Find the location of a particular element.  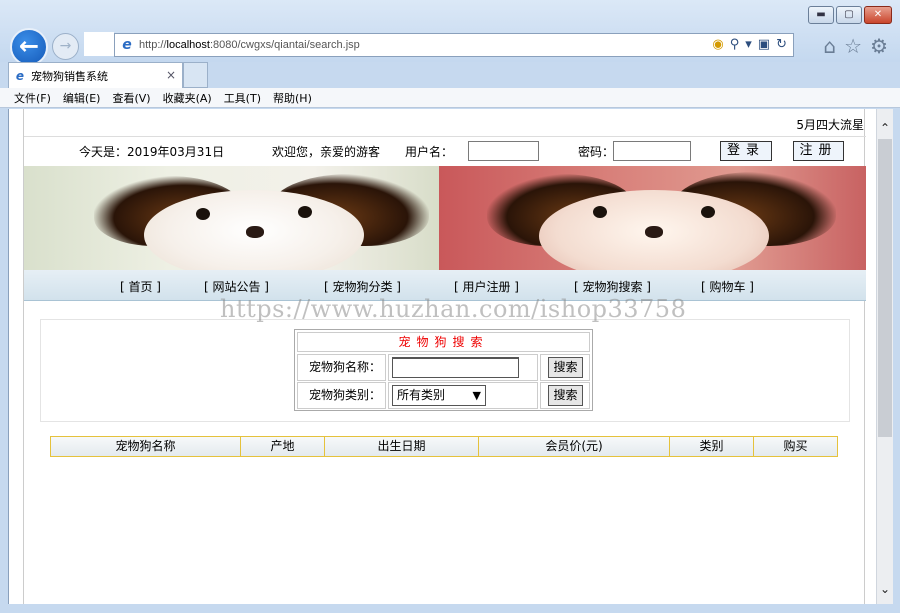

password-input is located at coordinates (652, 151).